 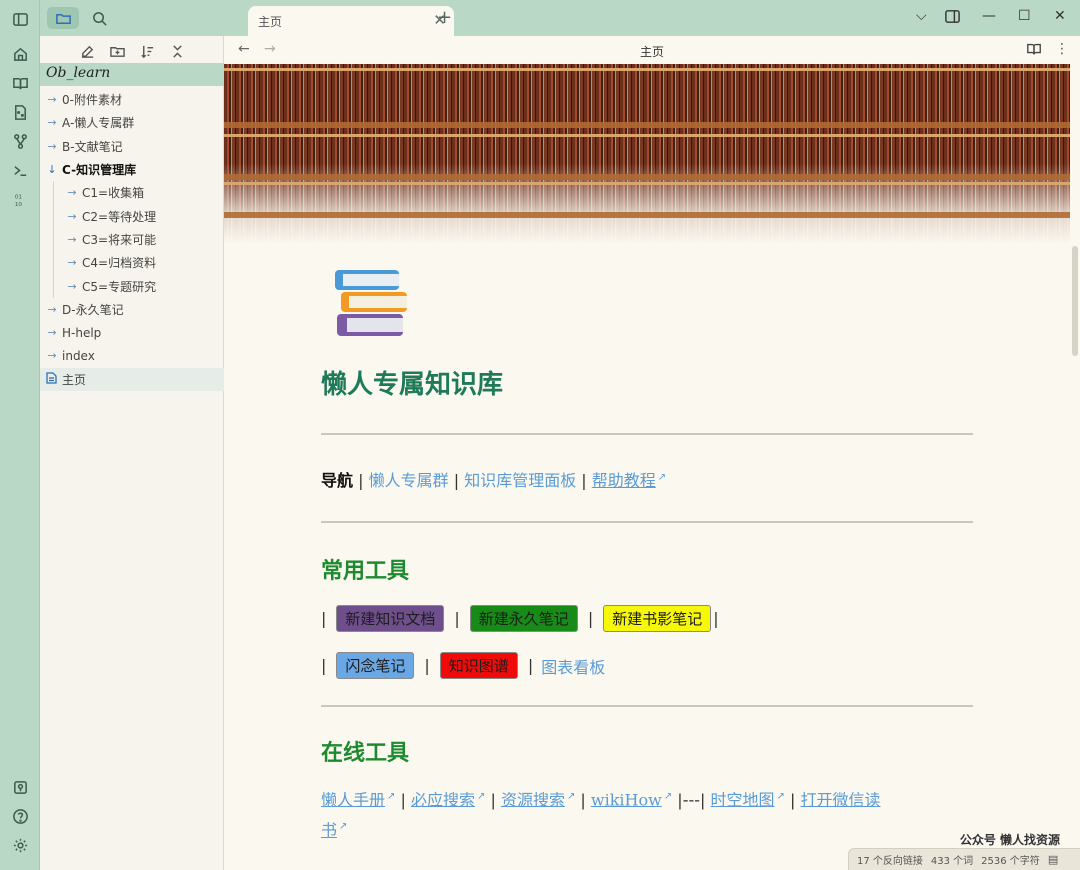 What do you see at coordinates (409, 480) in the screenshot?
I see `link-lazy-group: 懒人专属群` at bounding box center [409, 480].